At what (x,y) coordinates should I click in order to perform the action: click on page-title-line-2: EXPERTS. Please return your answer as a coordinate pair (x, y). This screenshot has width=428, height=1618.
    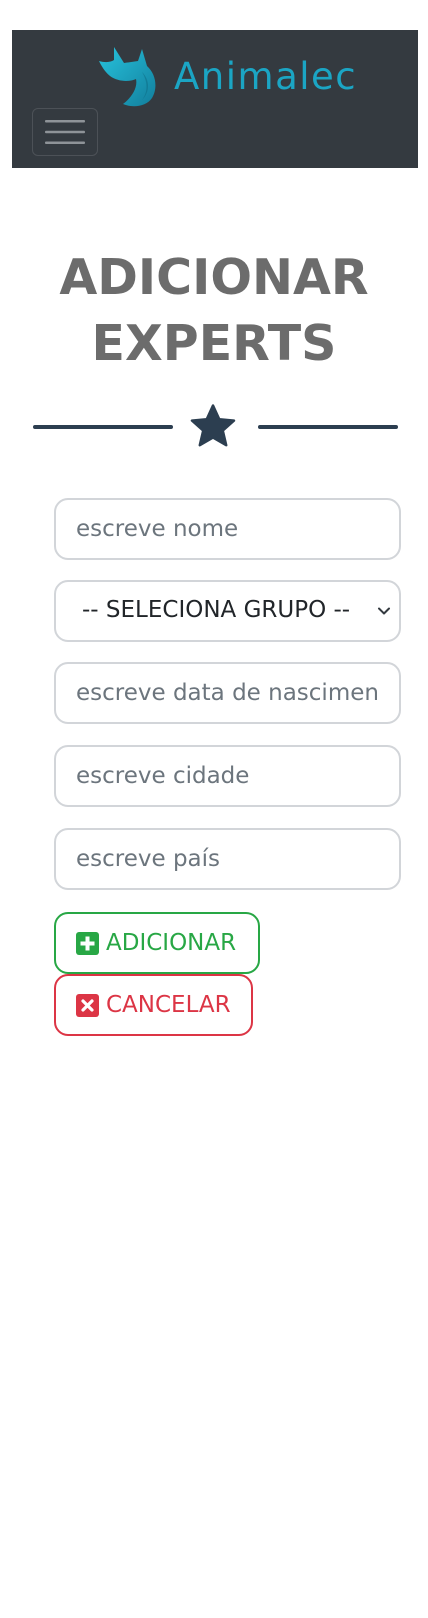
    Looking at the image, I should click on (214, 343).